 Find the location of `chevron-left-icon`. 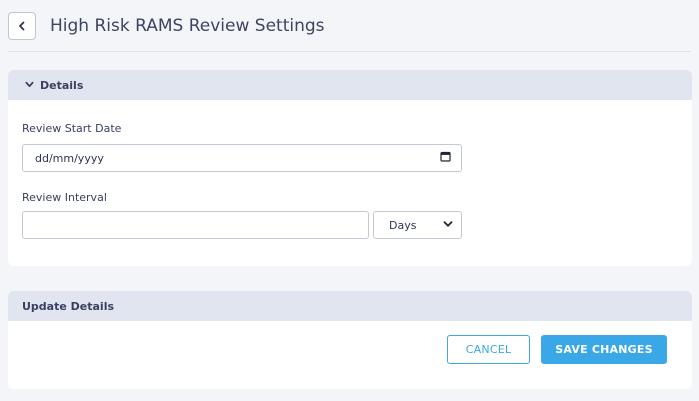

chevron-left-icon is located at coordinates (22, 26).